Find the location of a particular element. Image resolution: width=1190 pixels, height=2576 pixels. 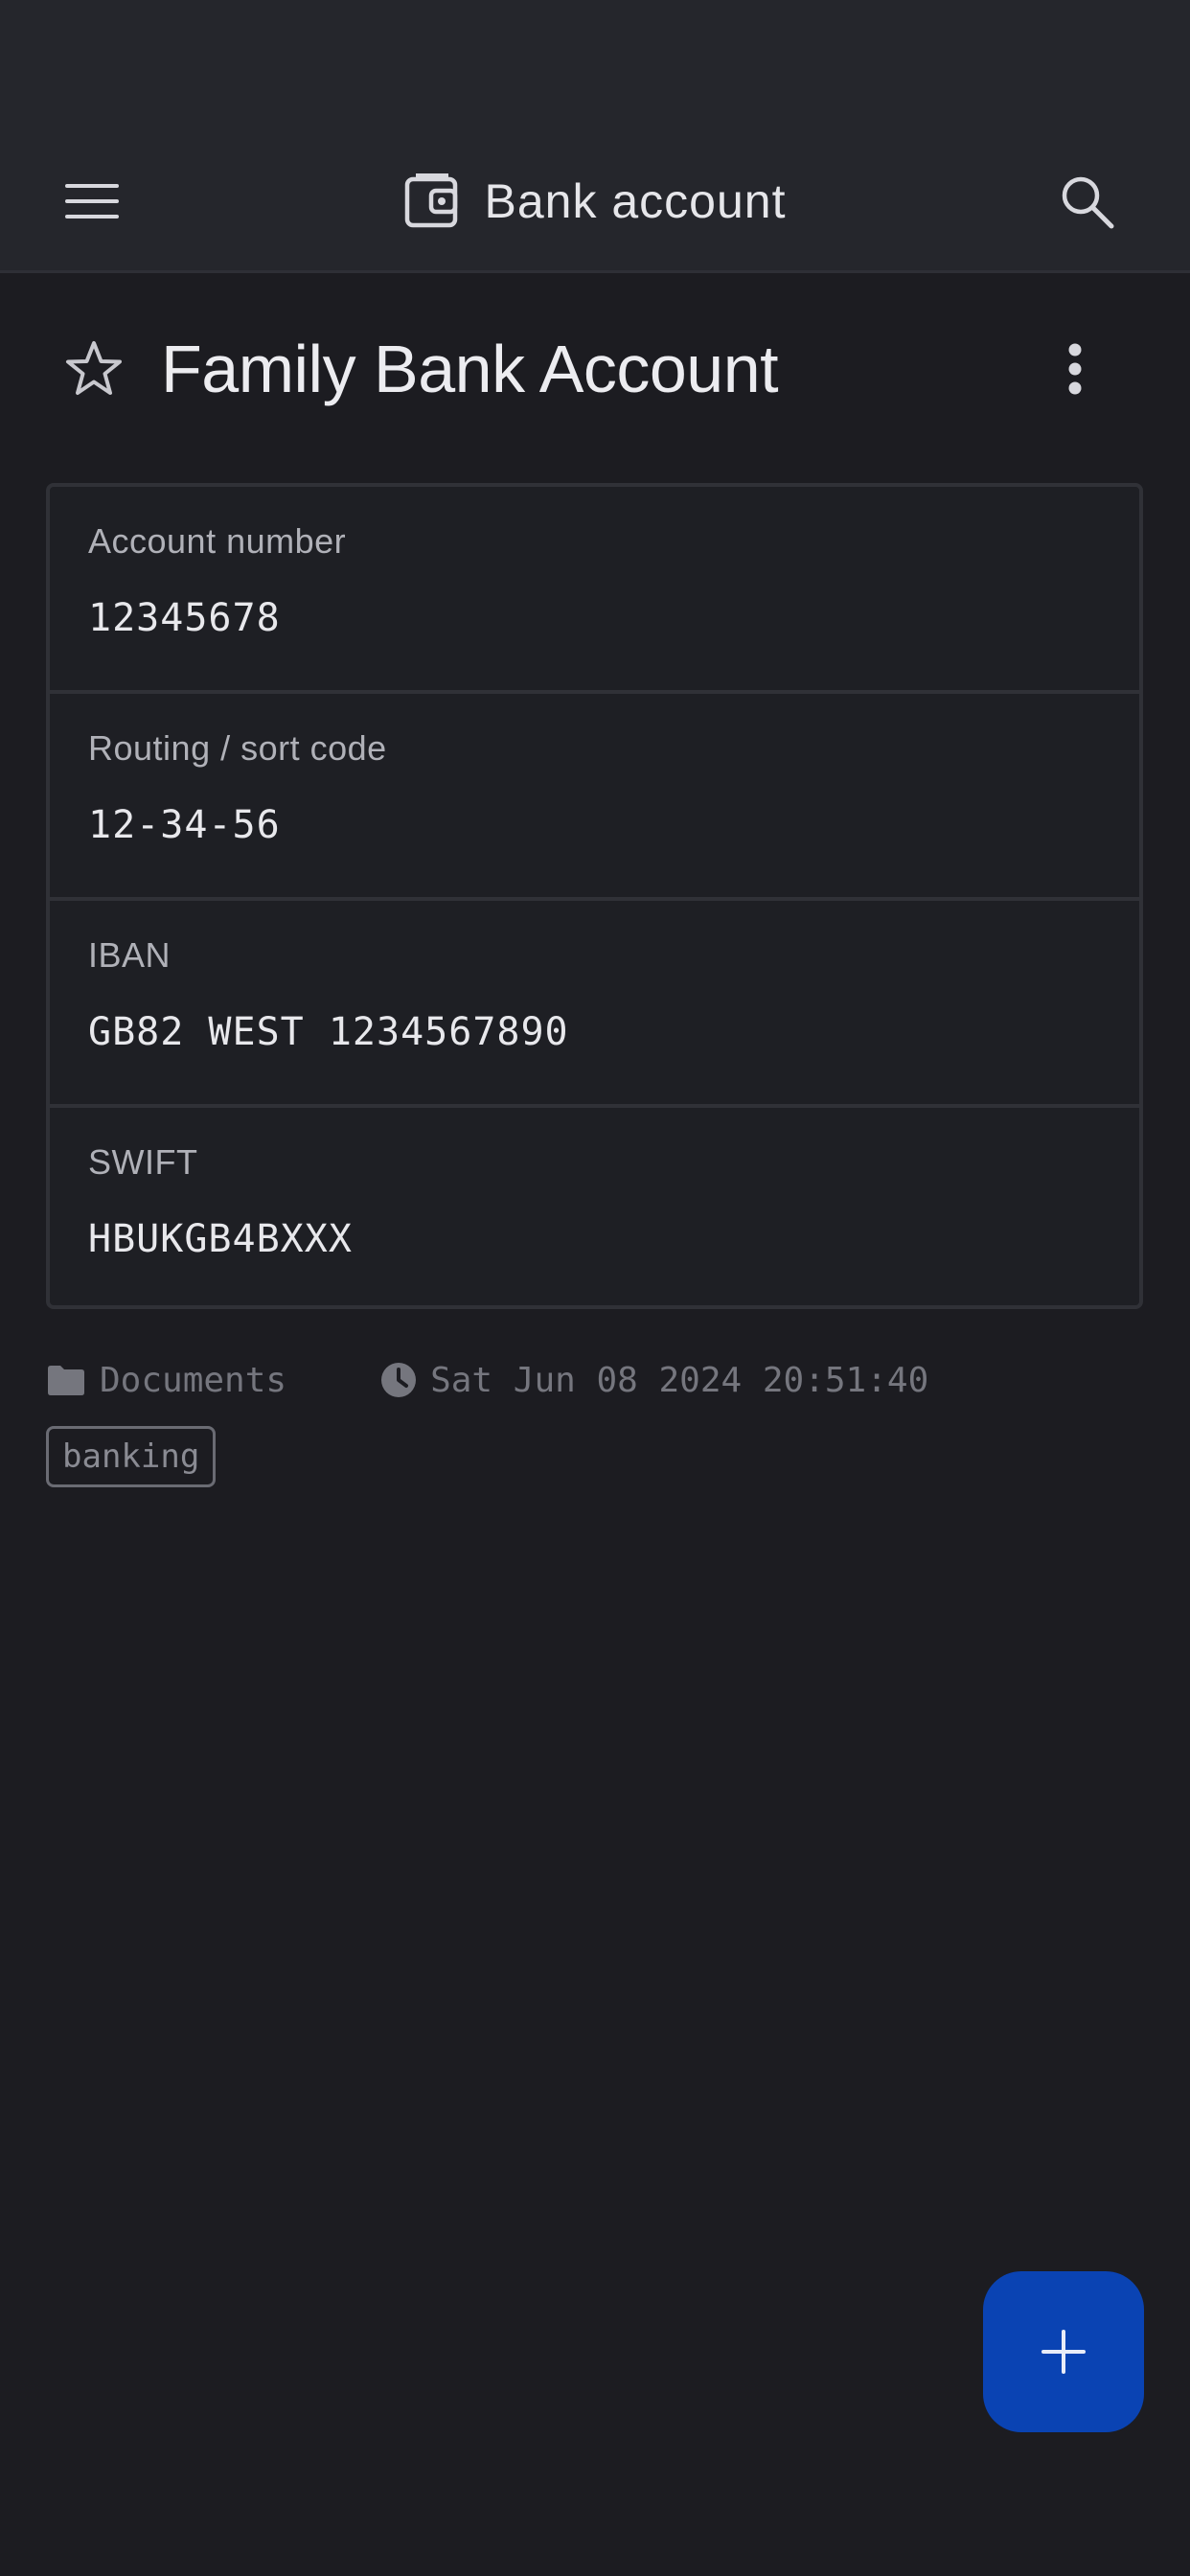

wallet-icon is located at coordinates (430, 200).